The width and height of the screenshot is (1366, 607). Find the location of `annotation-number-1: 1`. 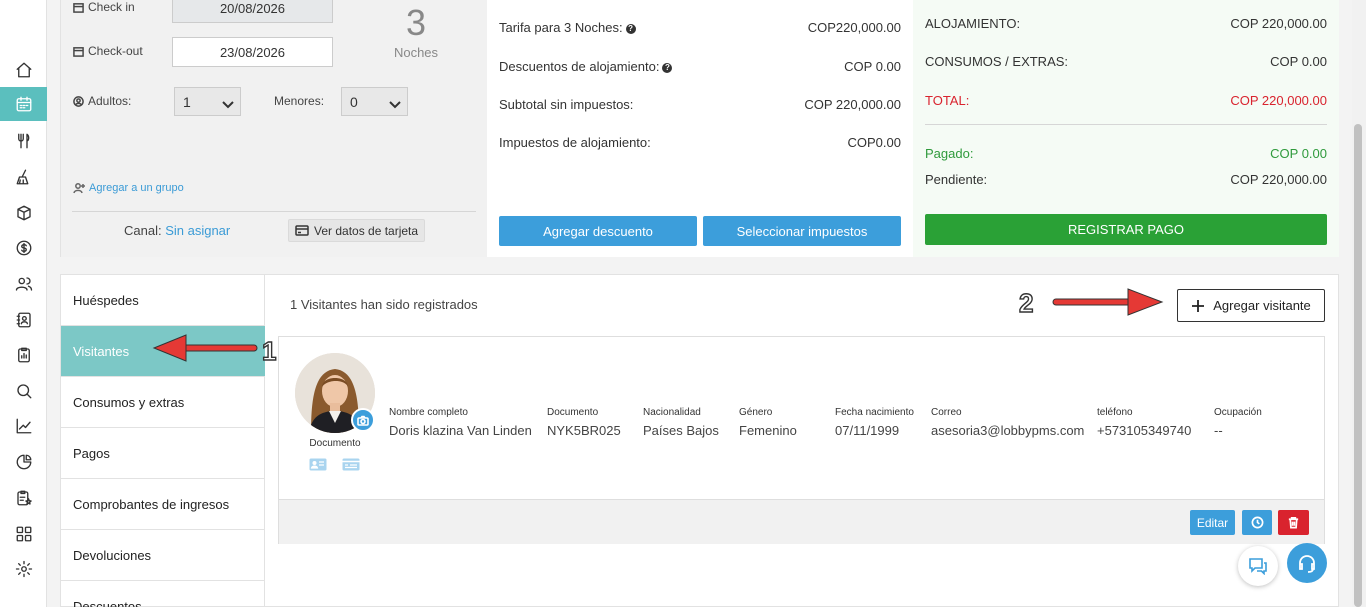

annotation-number-1: 1 is located at coordinates (269, 350).